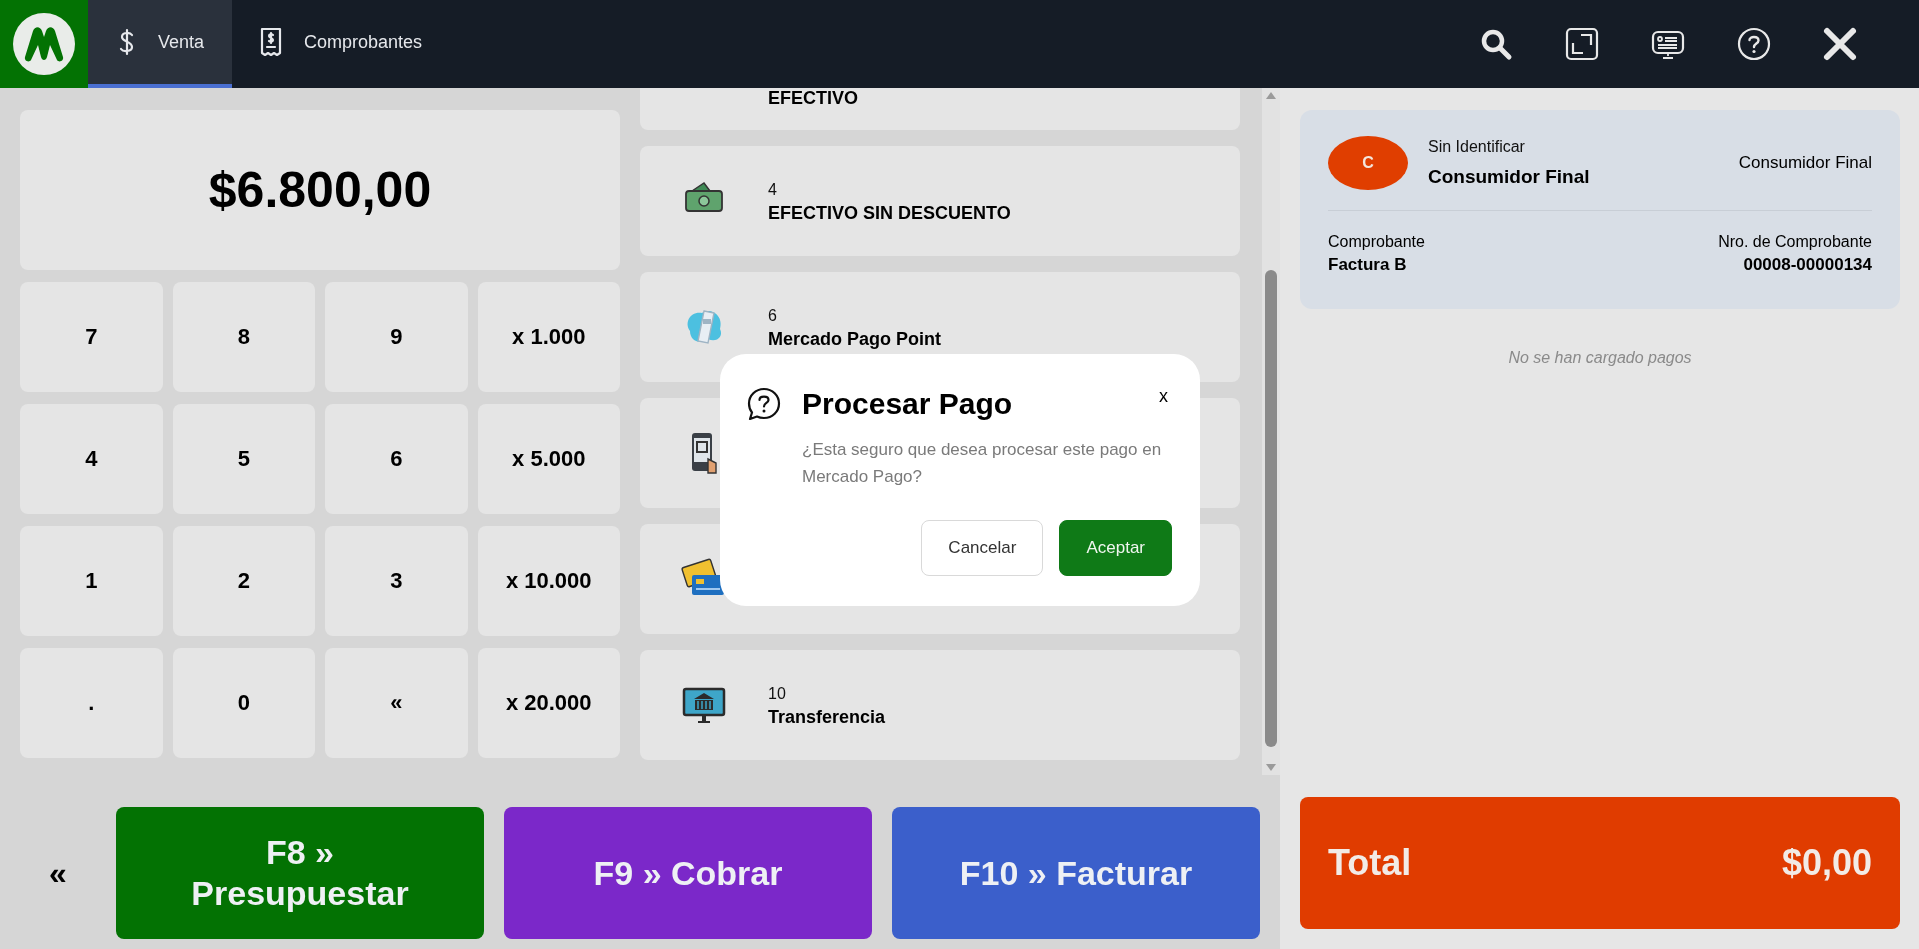 The width and height of the screenshot is (1919, 949). I want to click on empty-payments-message: No se han cargado pagos, so click(1600, 358).